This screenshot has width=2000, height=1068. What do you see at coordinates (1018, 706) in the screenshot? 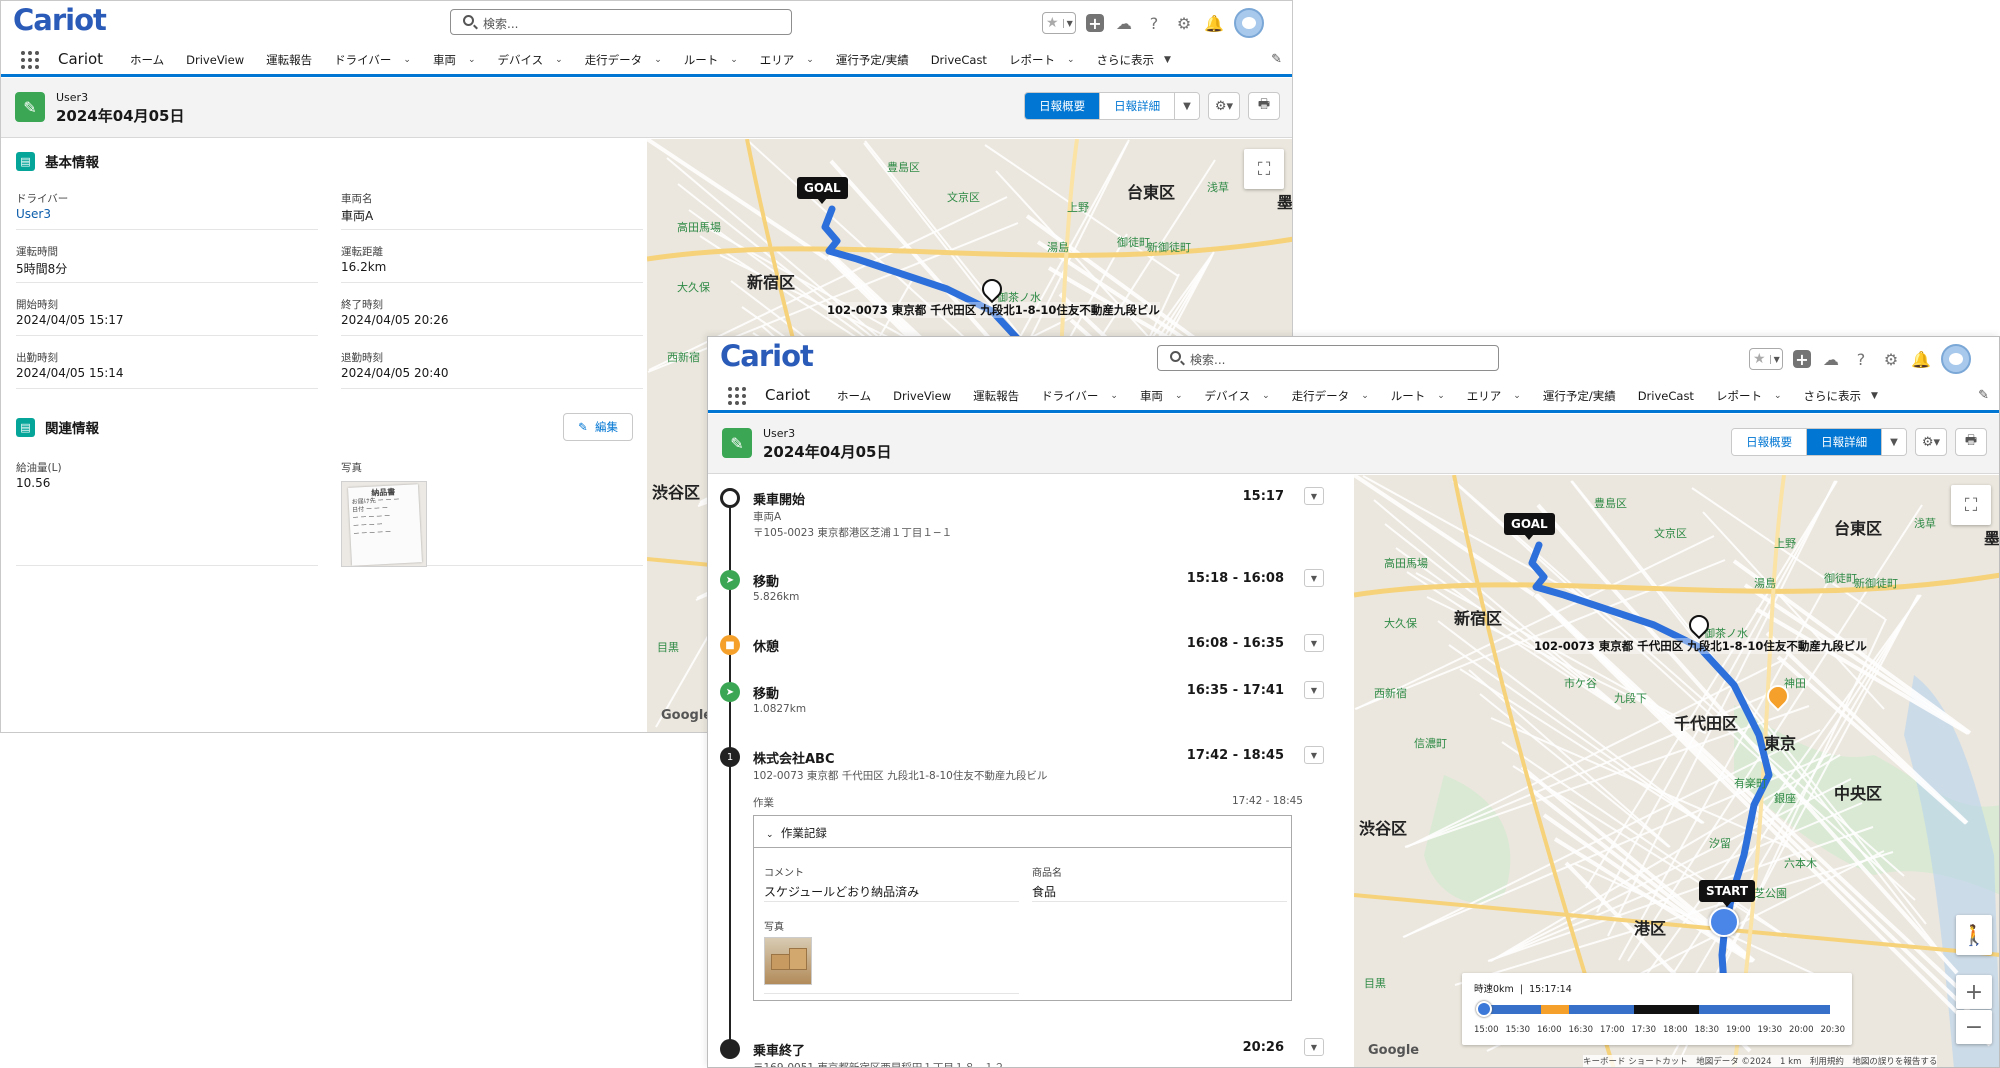
I see `timeline-item: ➤ 移動 16:35 - 17:41 ▼ 1.0827km` at bounding box center [1018, 706].